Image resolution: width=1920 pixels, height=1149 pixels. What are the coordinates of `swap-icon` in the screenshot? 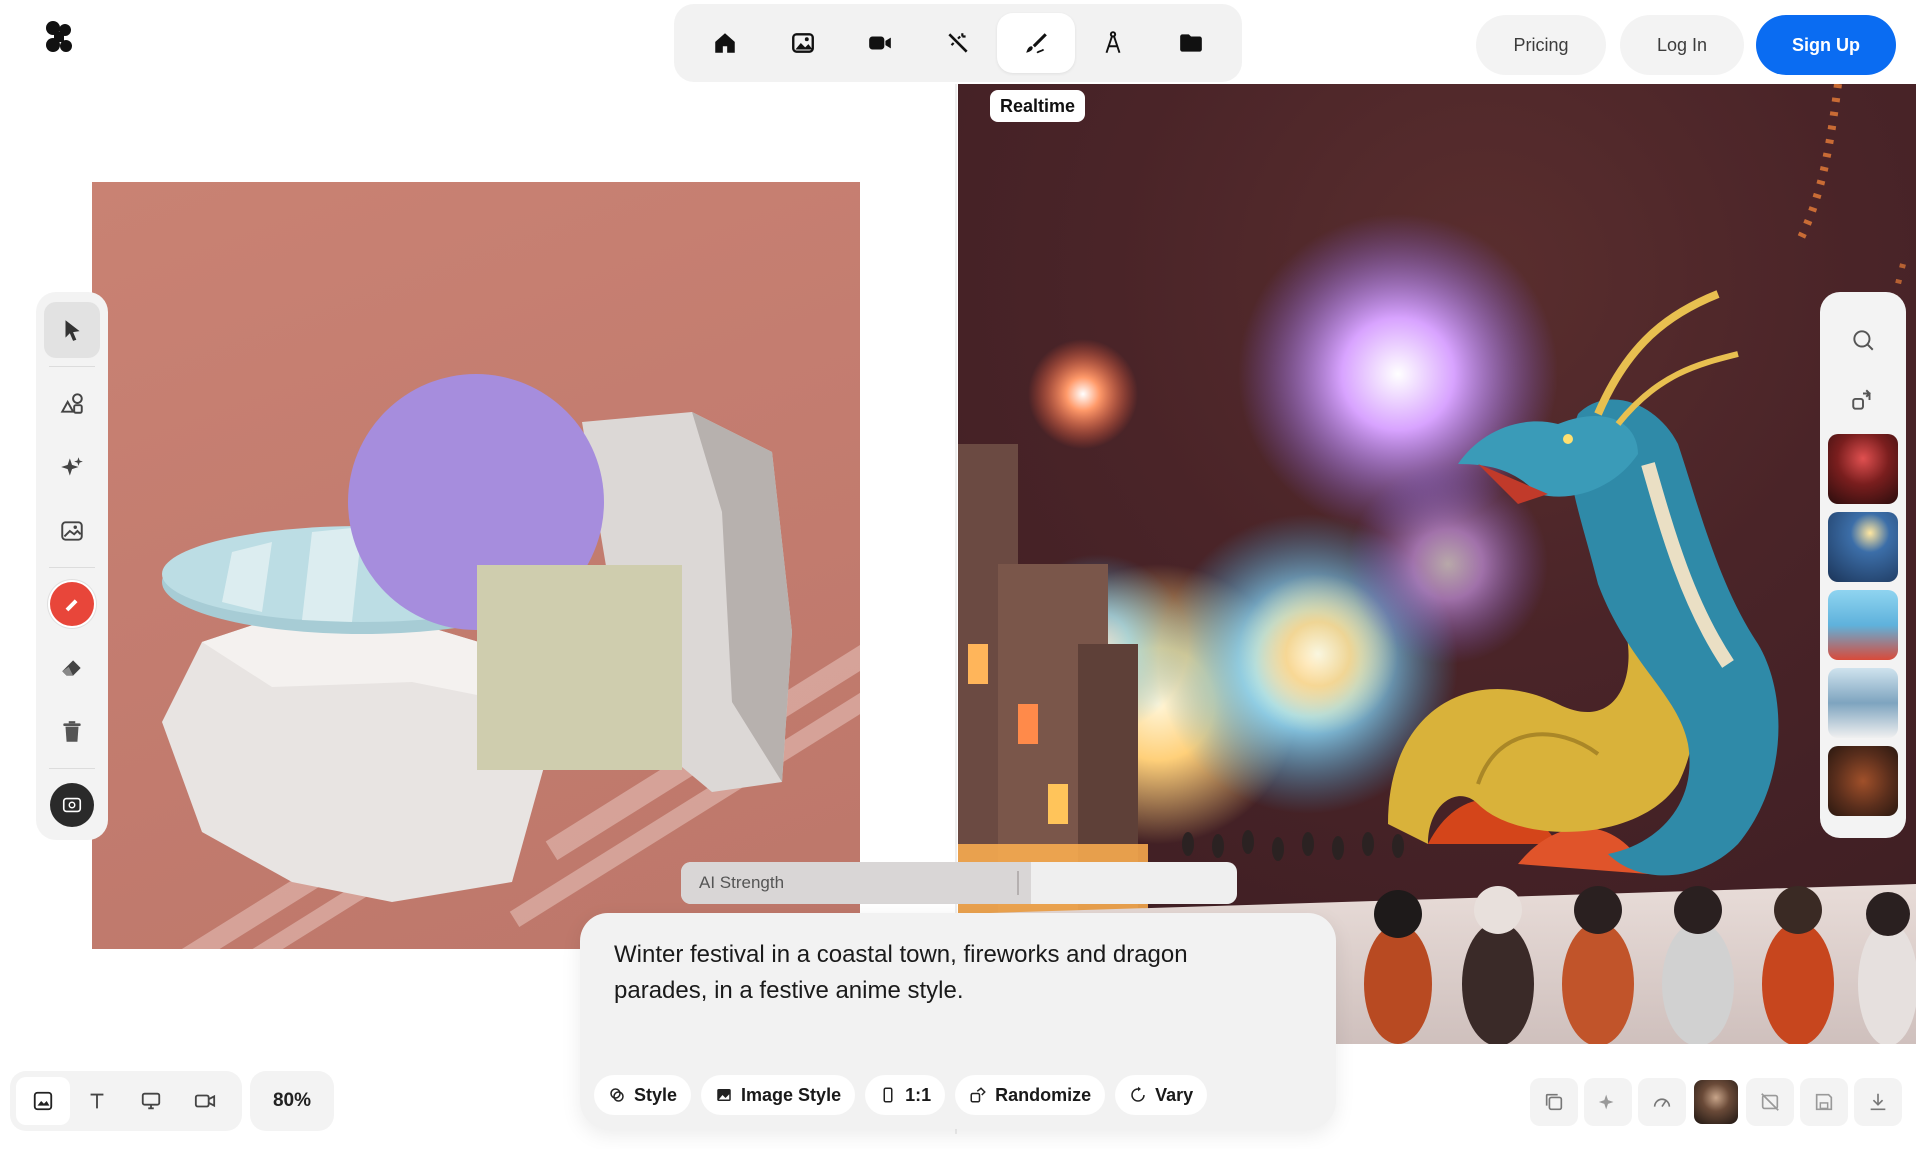 It's located at (1861, 399).